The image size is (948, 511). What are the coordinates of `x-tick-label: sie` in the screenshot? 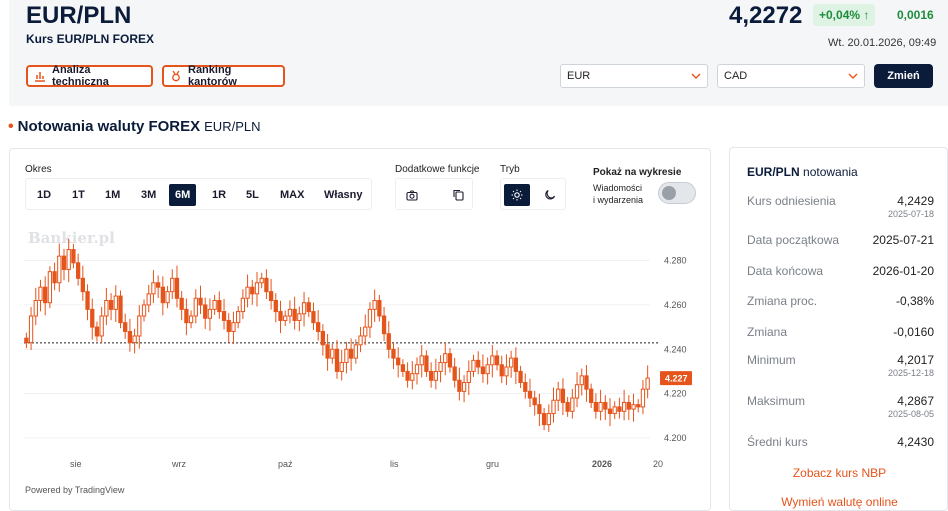 It's located at (76, 464).